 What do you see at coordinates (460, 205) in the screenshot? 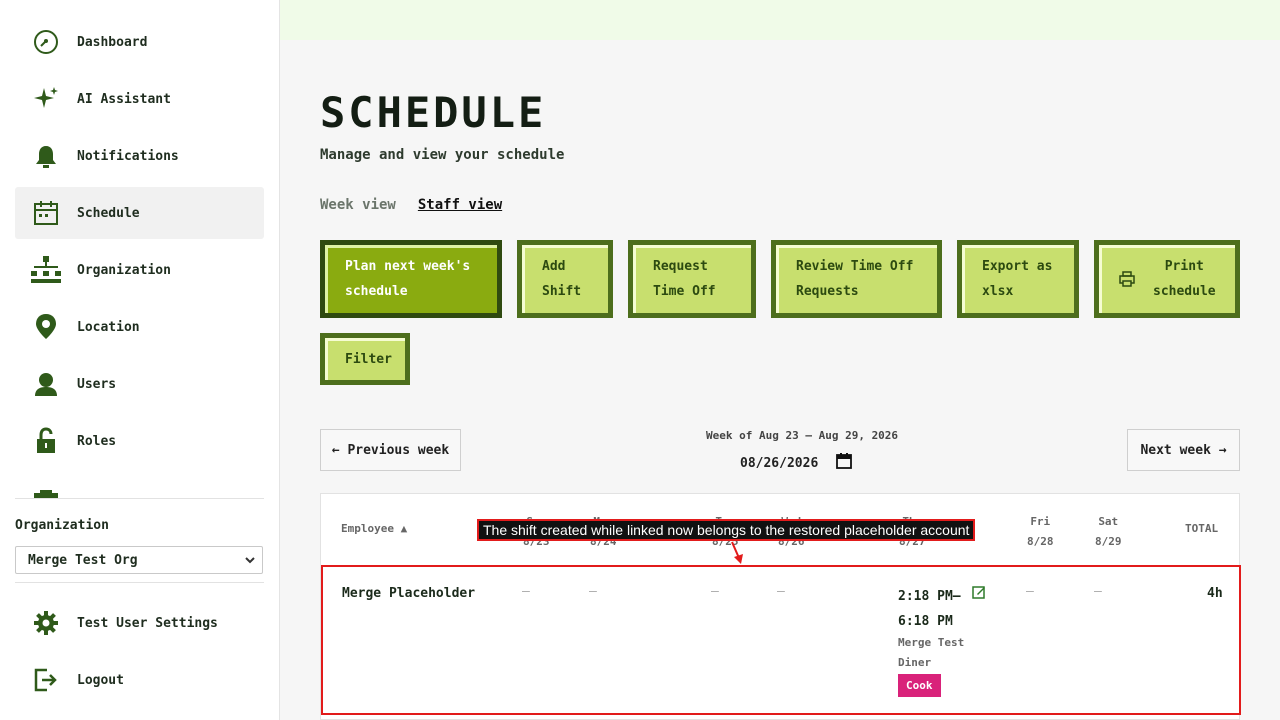
I see `tab-staff-view: Staff view` at bounding box center [460, 205].